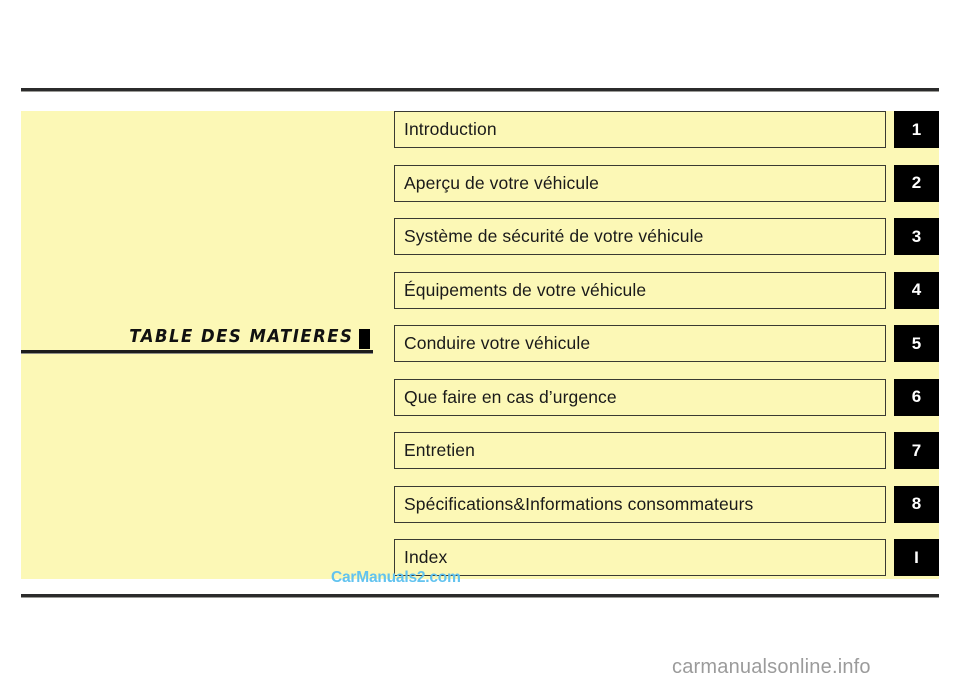 The width and height of the screenshot is (960, 689). I want to click on toc-row: Entretien 7, so click(666, 450).